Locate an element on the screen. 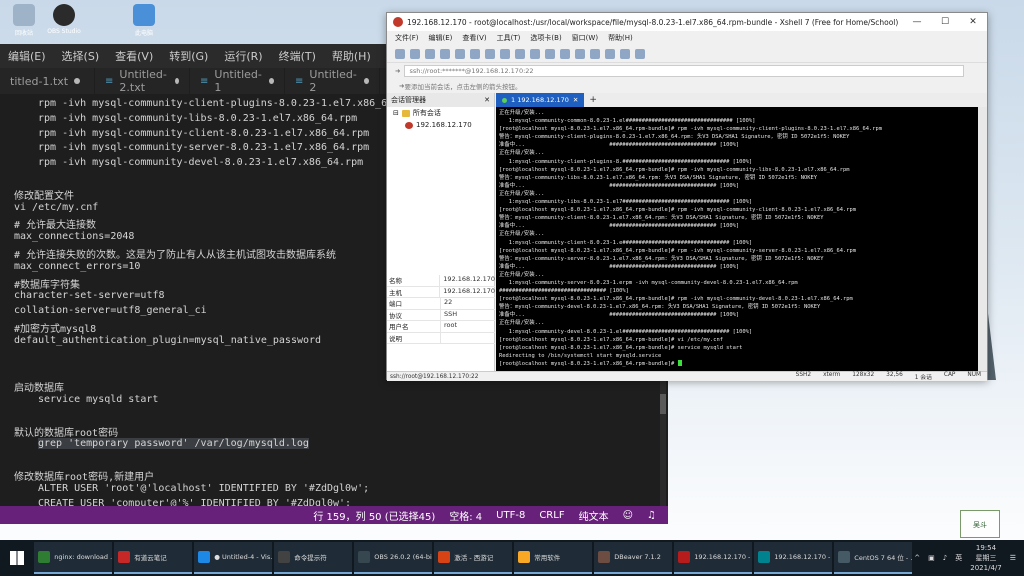  input-method: 英 is located at coordinates (958, 558).